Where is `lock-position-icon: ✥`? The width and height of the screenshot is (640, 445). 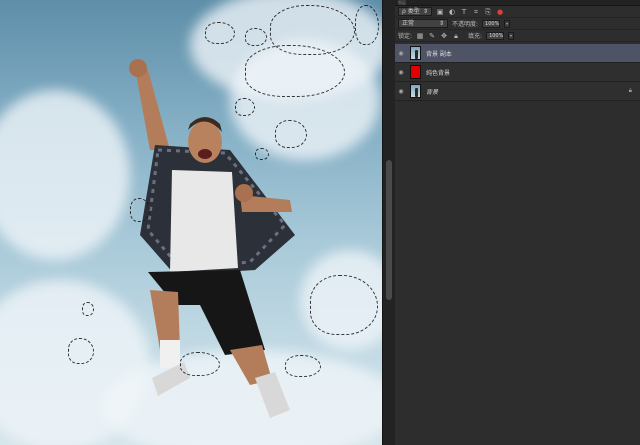 lock-position-icon: ✥ is located at coordinates (444, 36).